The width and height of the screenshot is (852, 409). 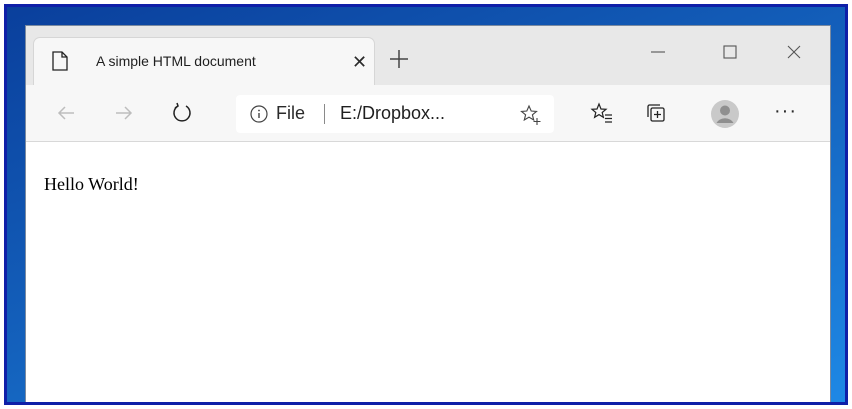 I want to click on toolbar: File E:/Dropbox... ···, so click(x=428, y=113).